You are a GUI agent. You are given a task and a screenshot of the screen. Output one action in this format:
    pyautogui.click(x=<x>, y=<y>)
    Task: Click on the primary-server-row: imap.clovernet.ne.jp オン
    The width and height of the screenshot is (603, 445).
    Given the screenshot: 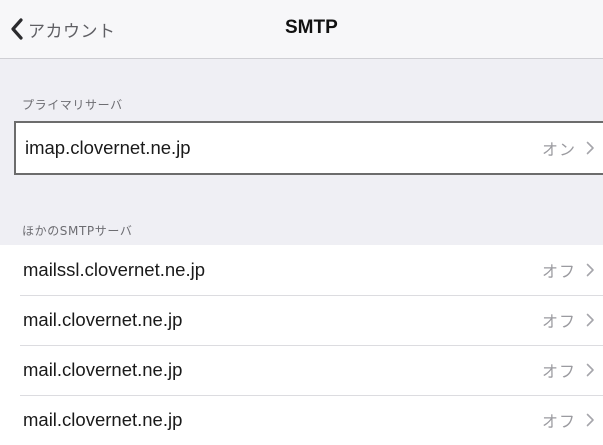 What is the action you would take?
    pyautogui.click(x=308, y=148)
    